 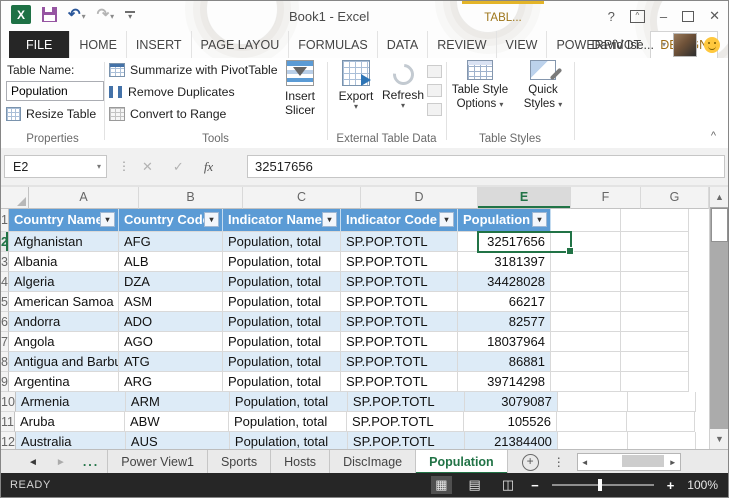 I want to click on vertical-scrollbar: ▲ ▼, so click(x=718, y=318).